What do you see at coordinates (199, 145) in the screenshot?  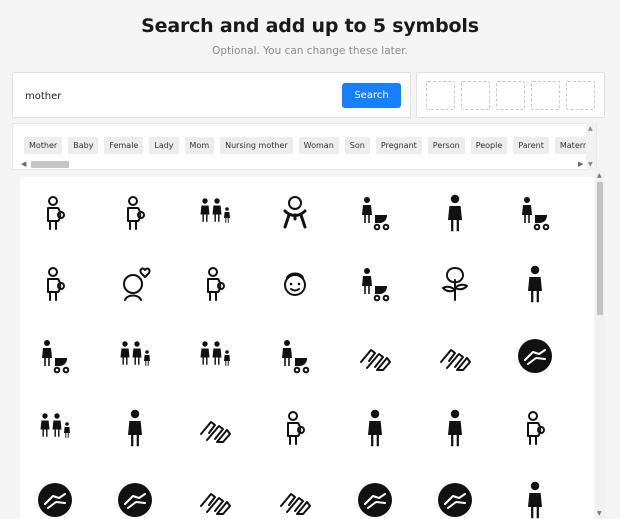 I see `tag-chip: Mom` at bounding box center [199, 145].